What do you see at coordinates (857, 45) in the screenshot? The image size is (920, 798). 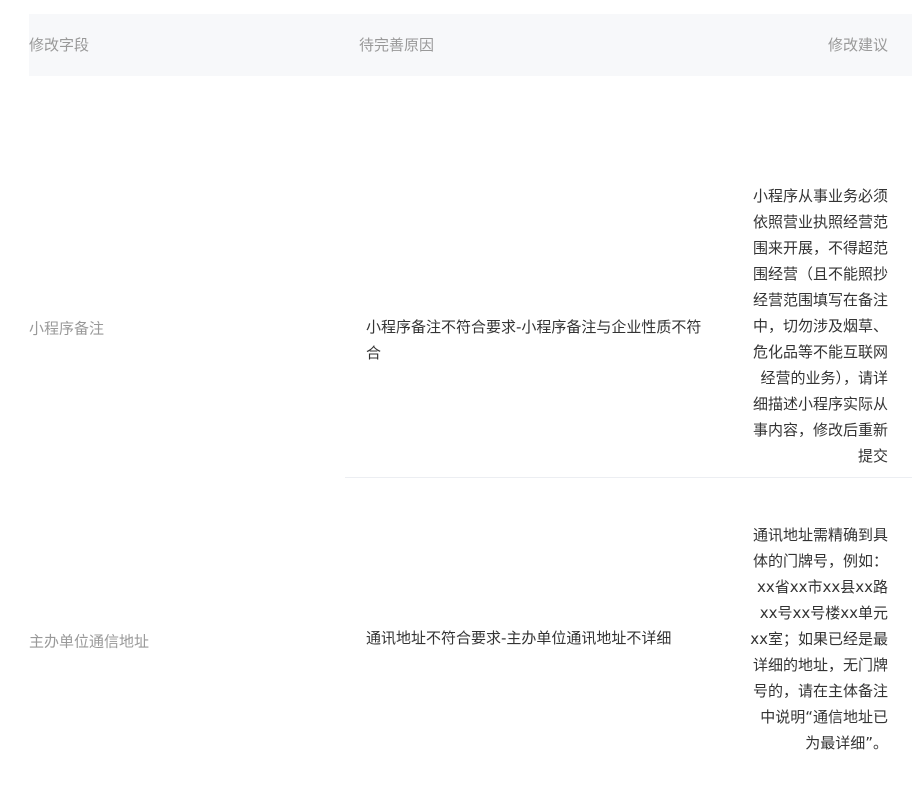 I see `header-suggestion: 修改建议` at bounding box center [857, 45].